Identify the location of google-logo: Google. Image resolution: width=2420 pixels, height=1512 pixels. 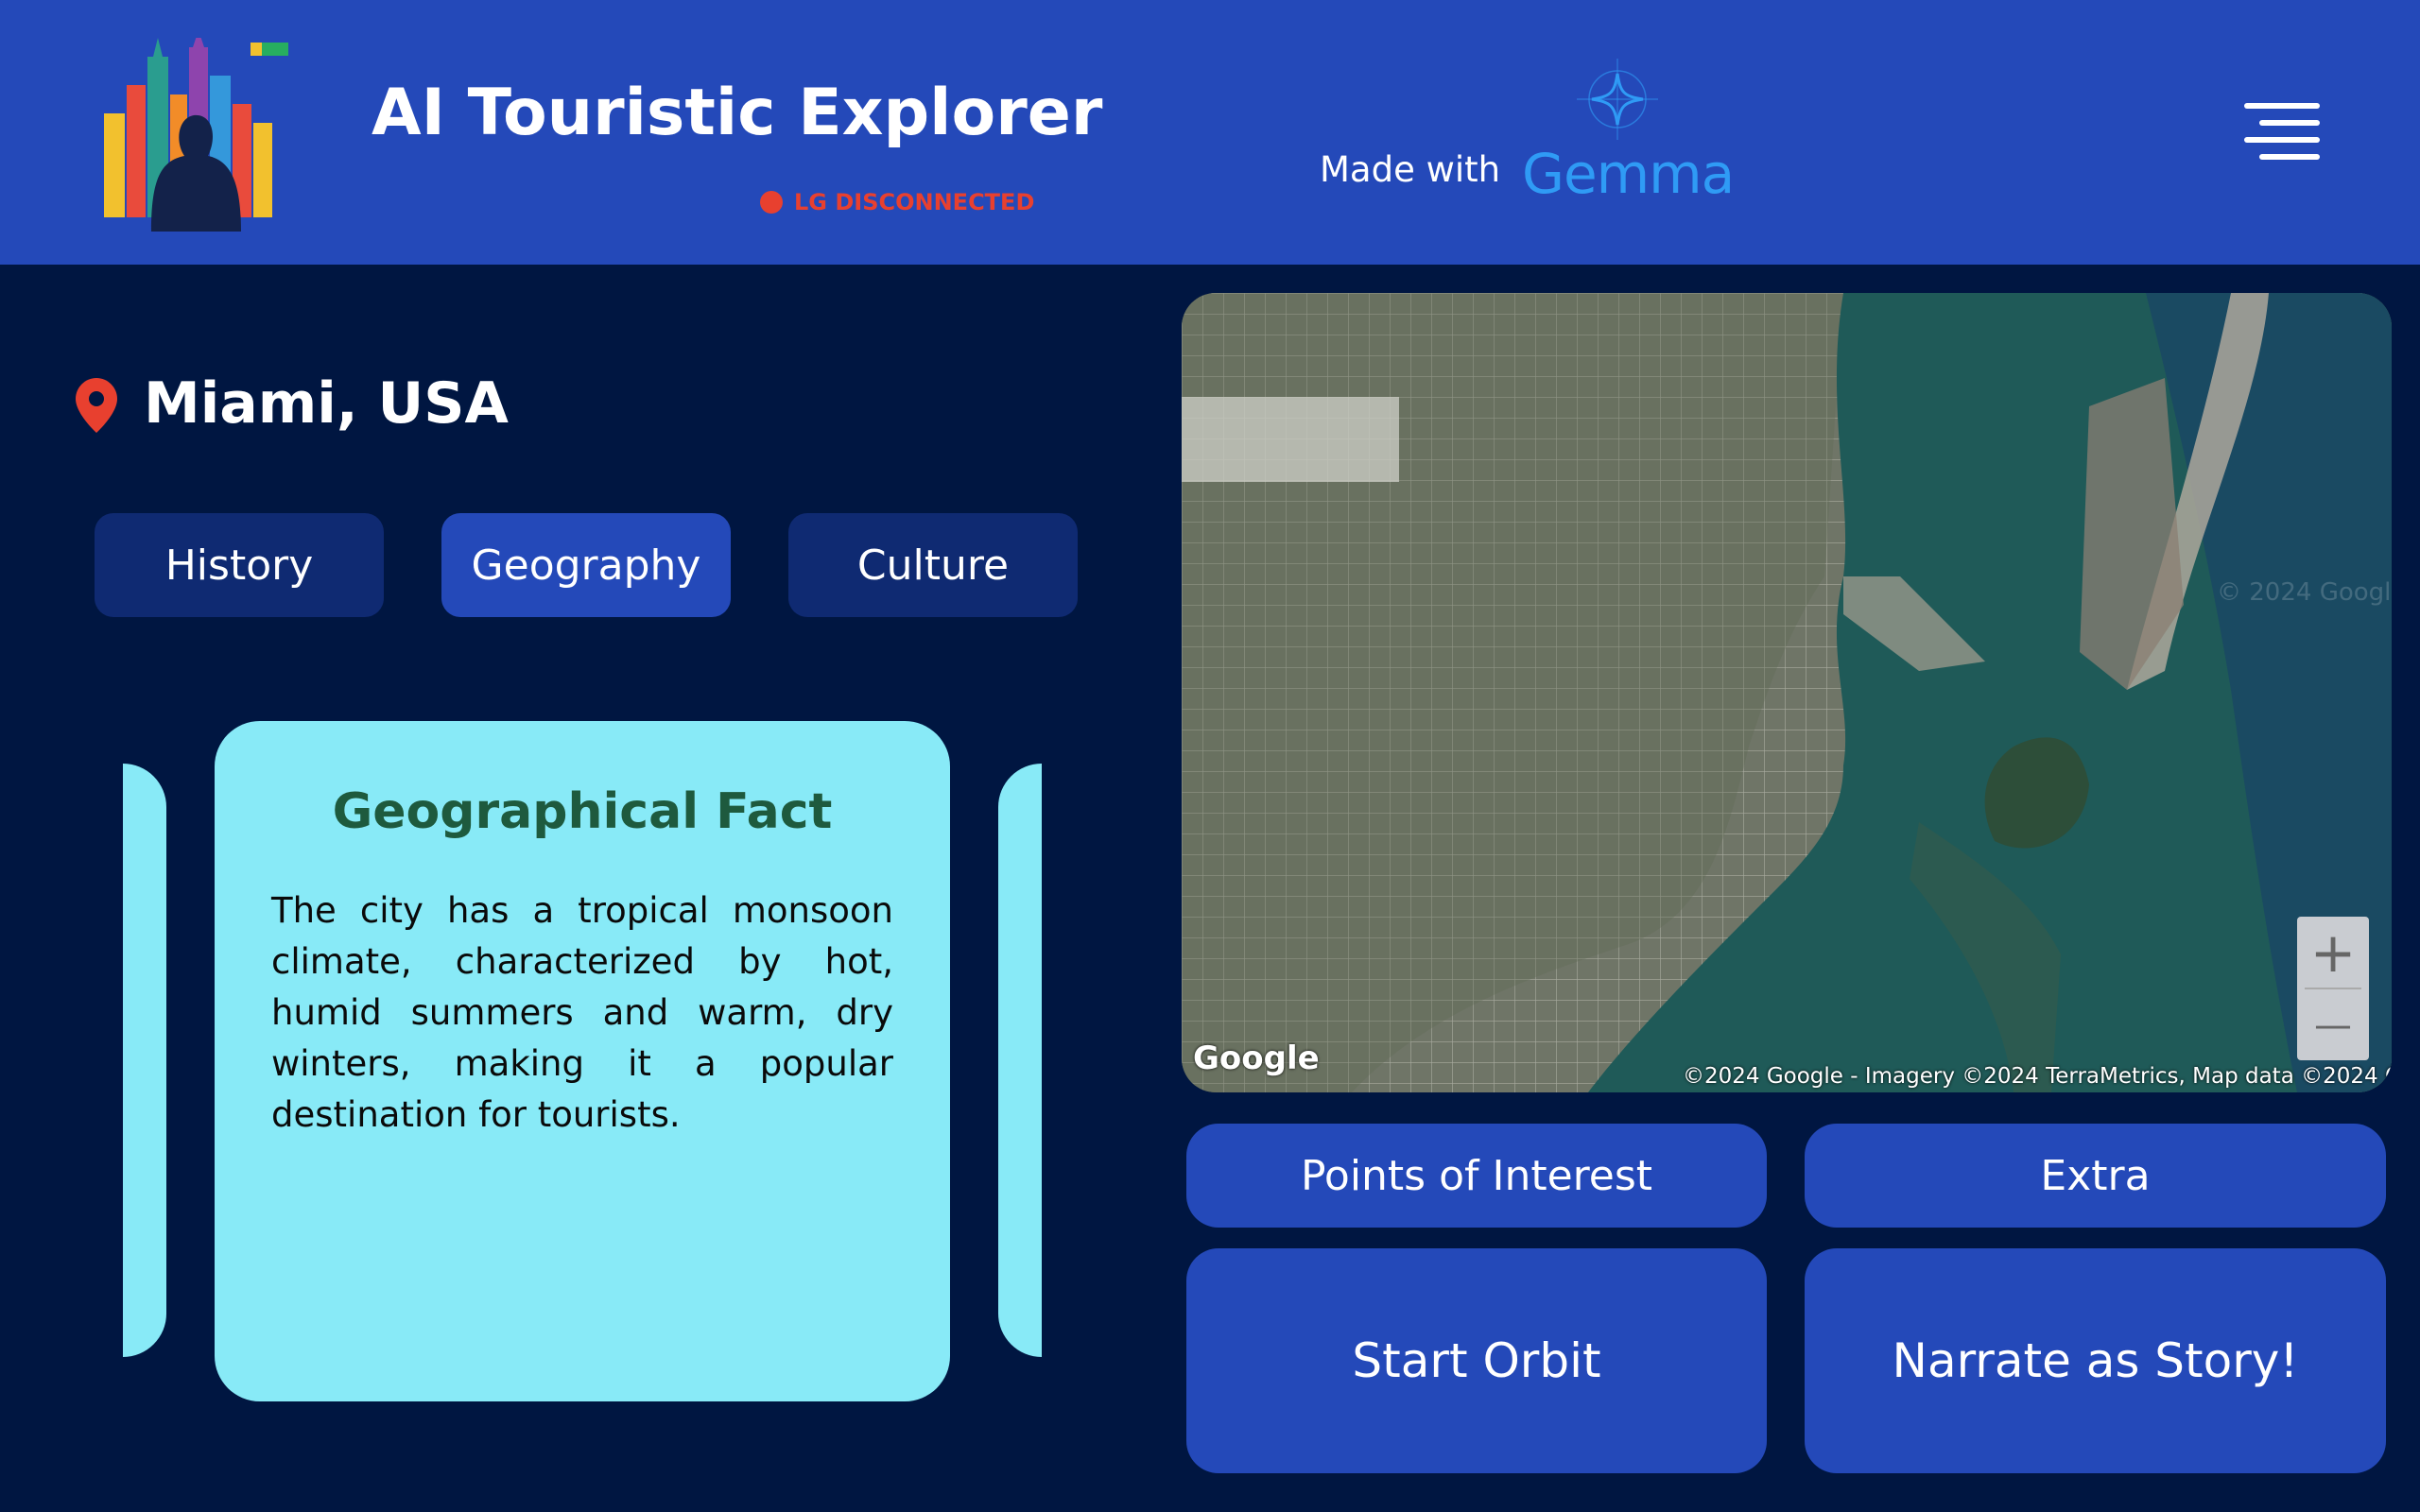
(1256, 1058).